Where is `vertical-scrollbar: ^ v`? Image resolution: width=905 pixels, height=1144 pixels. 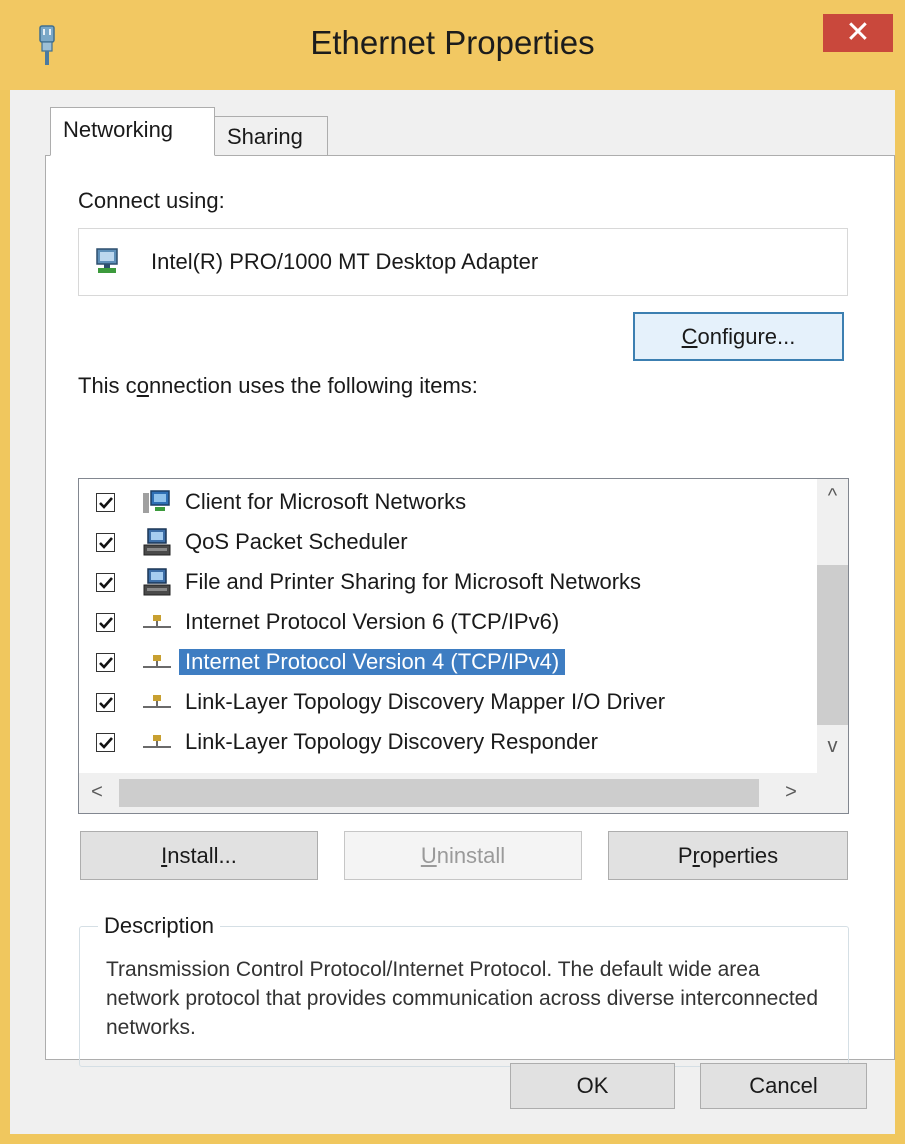
vertical-scrollbar: ^ v is located at coordinates (832, 626).